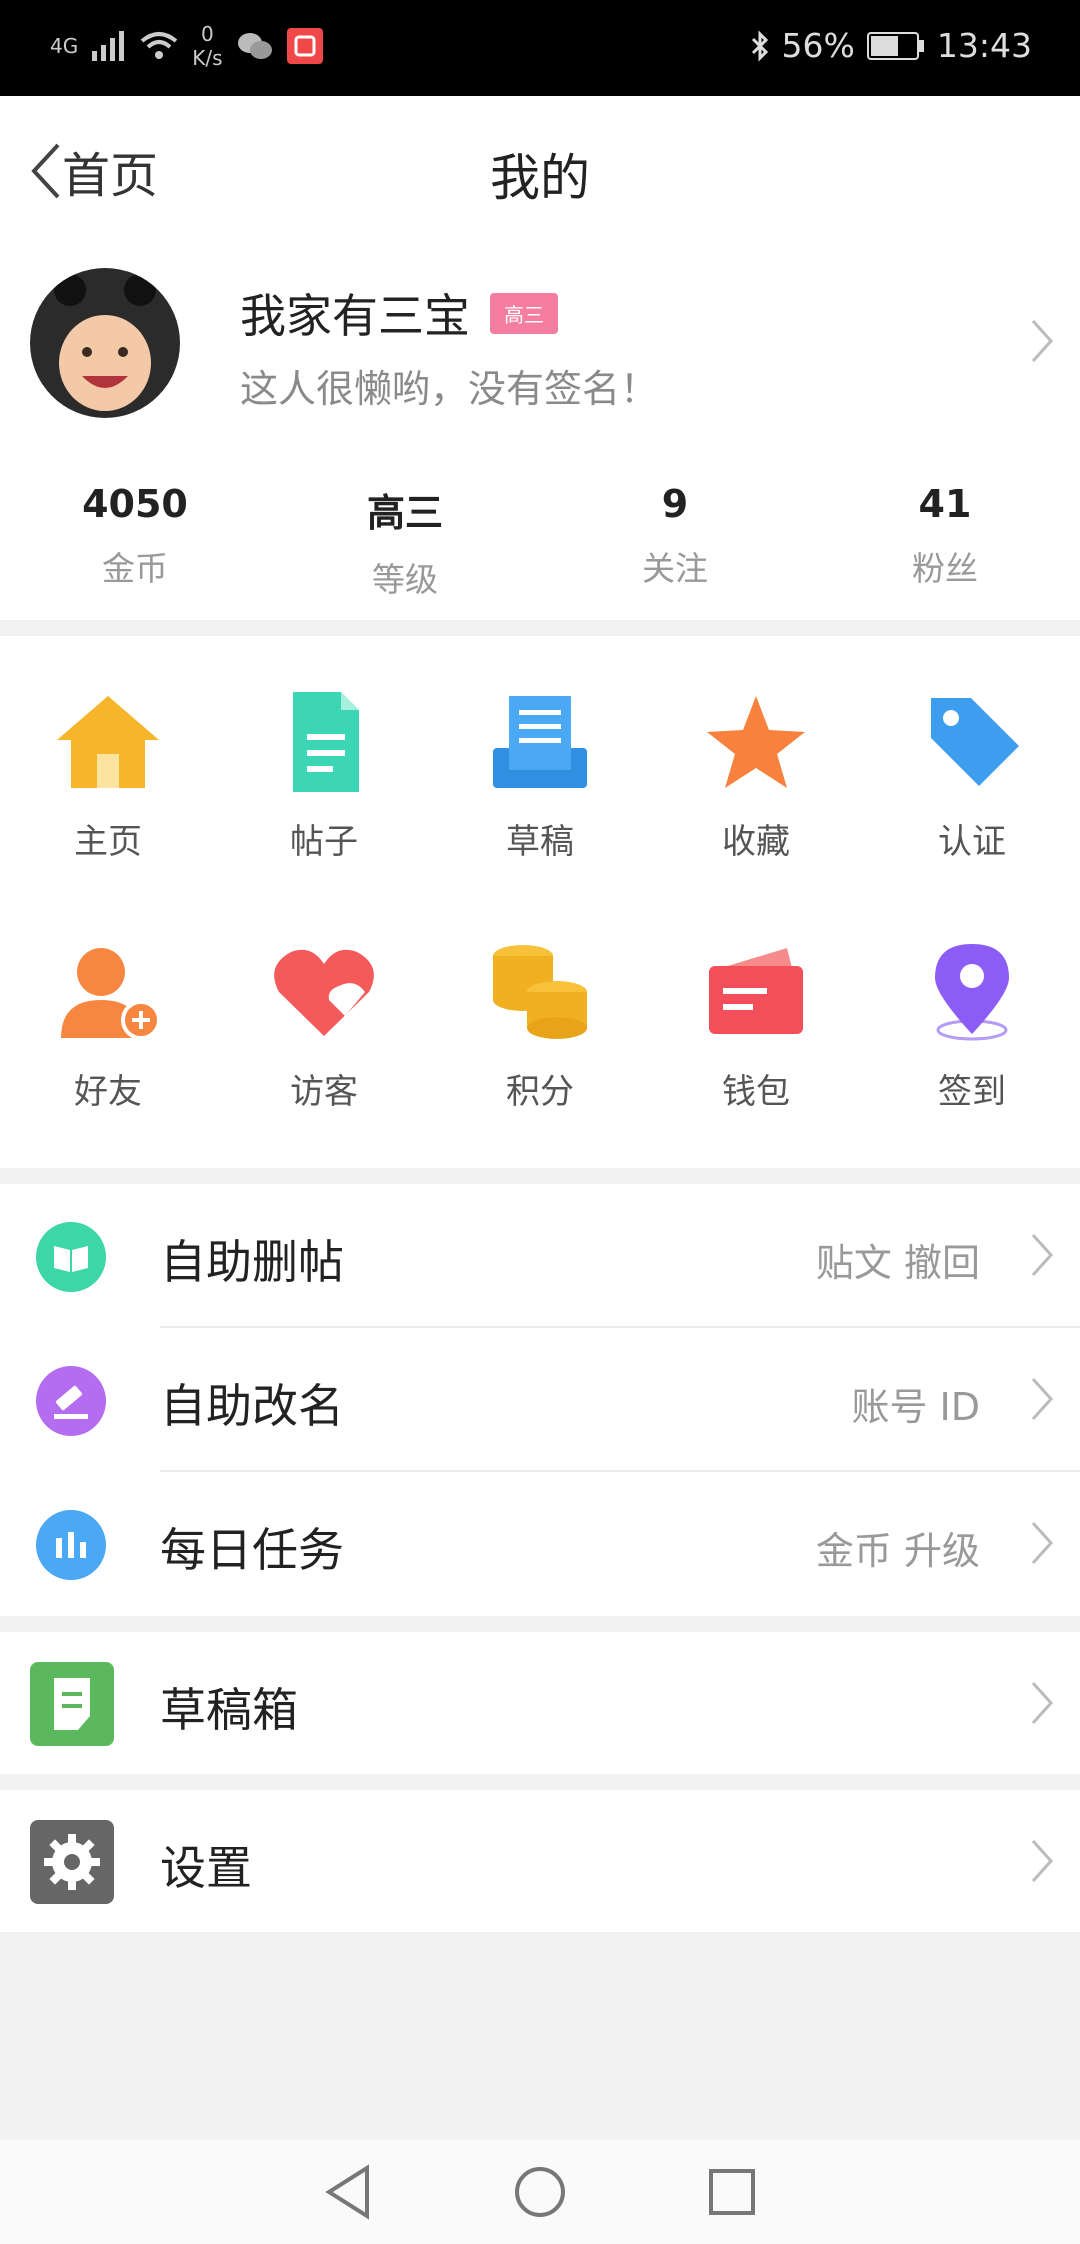 The width and height of the screenshot is (1080, 2244). What do you see at coordinates (897, 1263) in the screenshot?
I see `menu-sub: 贴文 撤回` at bounding box center [897, 1263].